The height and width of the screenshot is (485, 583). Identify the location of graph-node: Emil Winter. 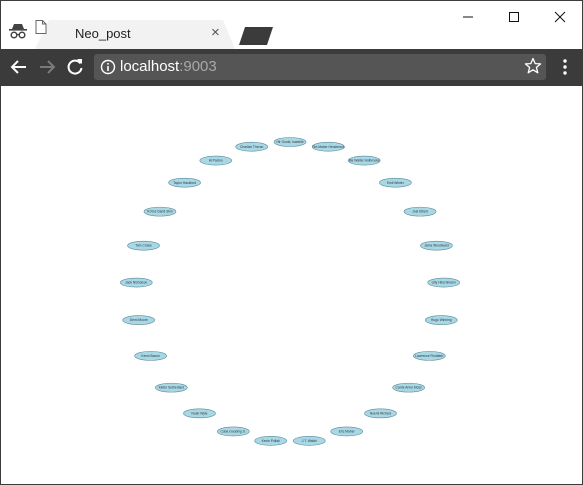
(395, 182).